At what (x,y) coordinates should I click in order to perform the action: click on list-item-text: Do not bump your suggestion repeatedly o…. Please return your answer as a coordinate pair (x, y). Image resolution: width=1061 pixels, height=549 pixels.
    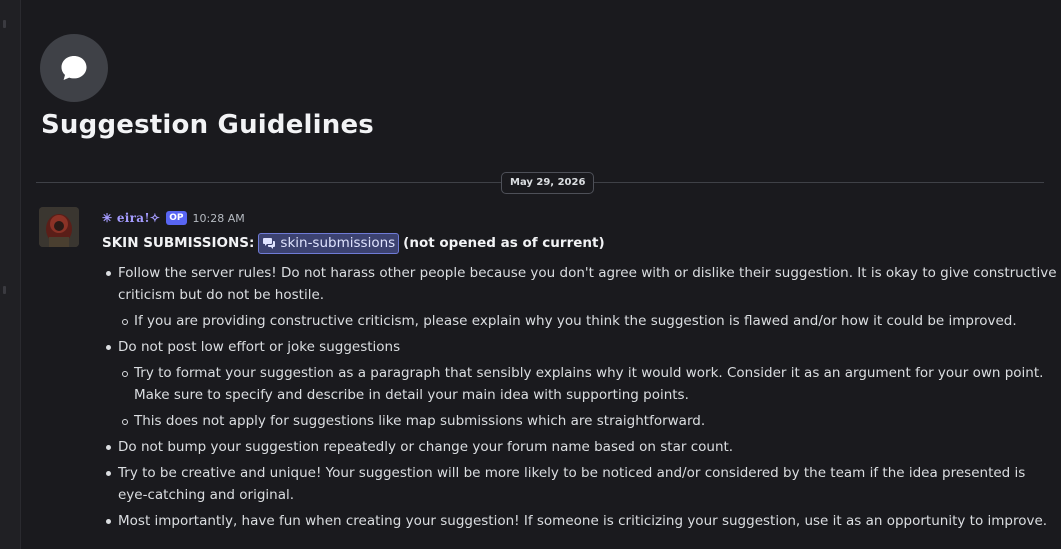
    Looking at the image, I should click on (426, 447).